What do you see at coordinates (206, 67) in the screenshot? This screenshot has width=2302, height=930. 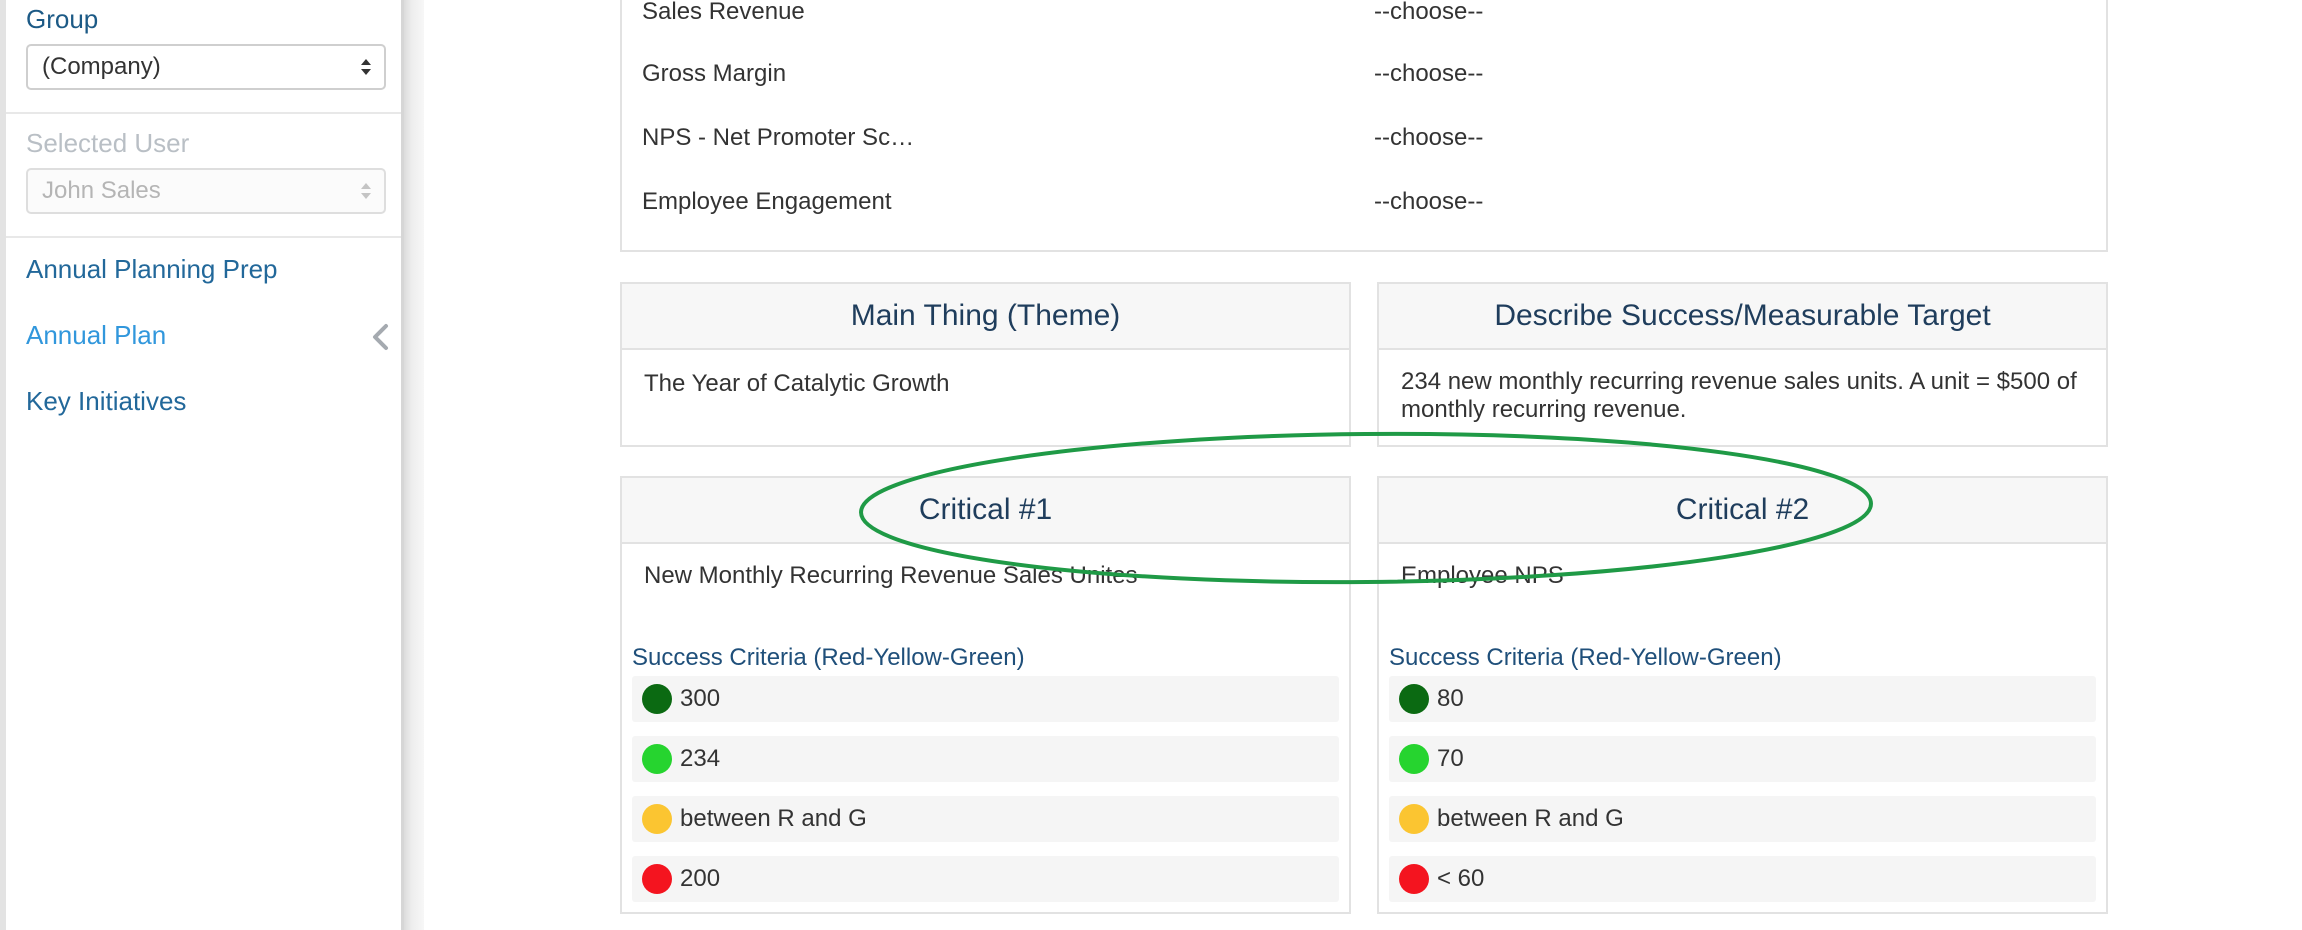 I see `group-select: (Company)` at bounding box center [206, 67].